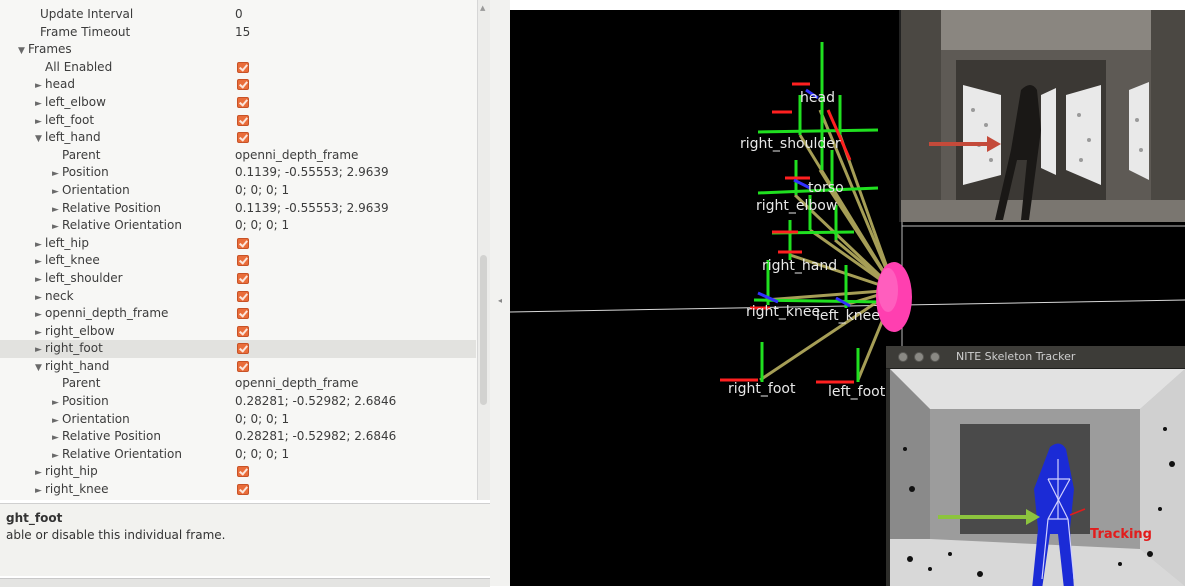  I want to click on property-row: Frame Timeout 15, so click(238, 33).